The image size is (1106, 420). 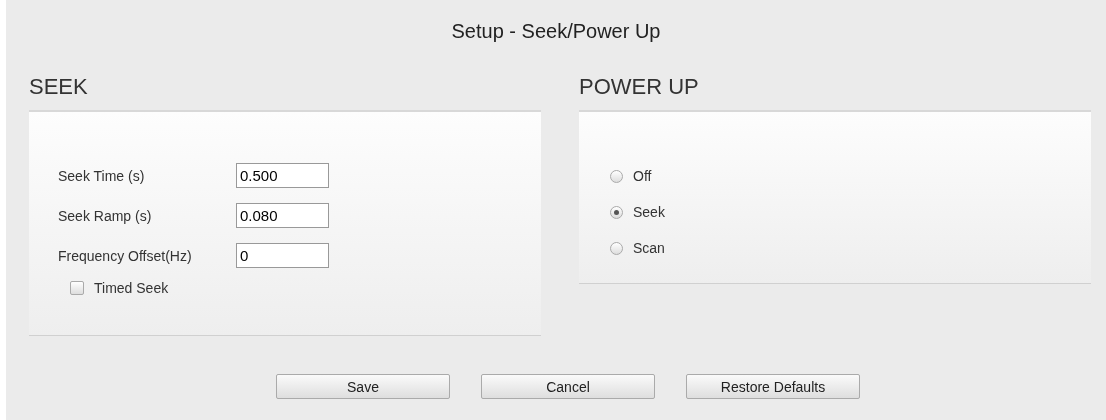 I want to click on radio-label: Seek, so click(x=649, y=212).